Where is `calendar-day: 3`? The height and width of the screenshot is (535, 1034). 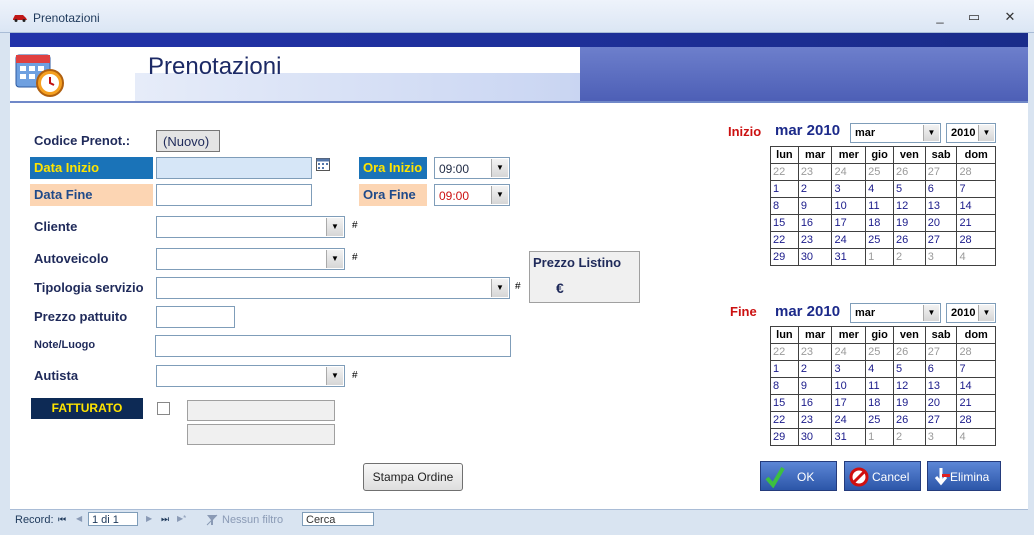
calendar-day: 3 is located at coordinates (849, 189).